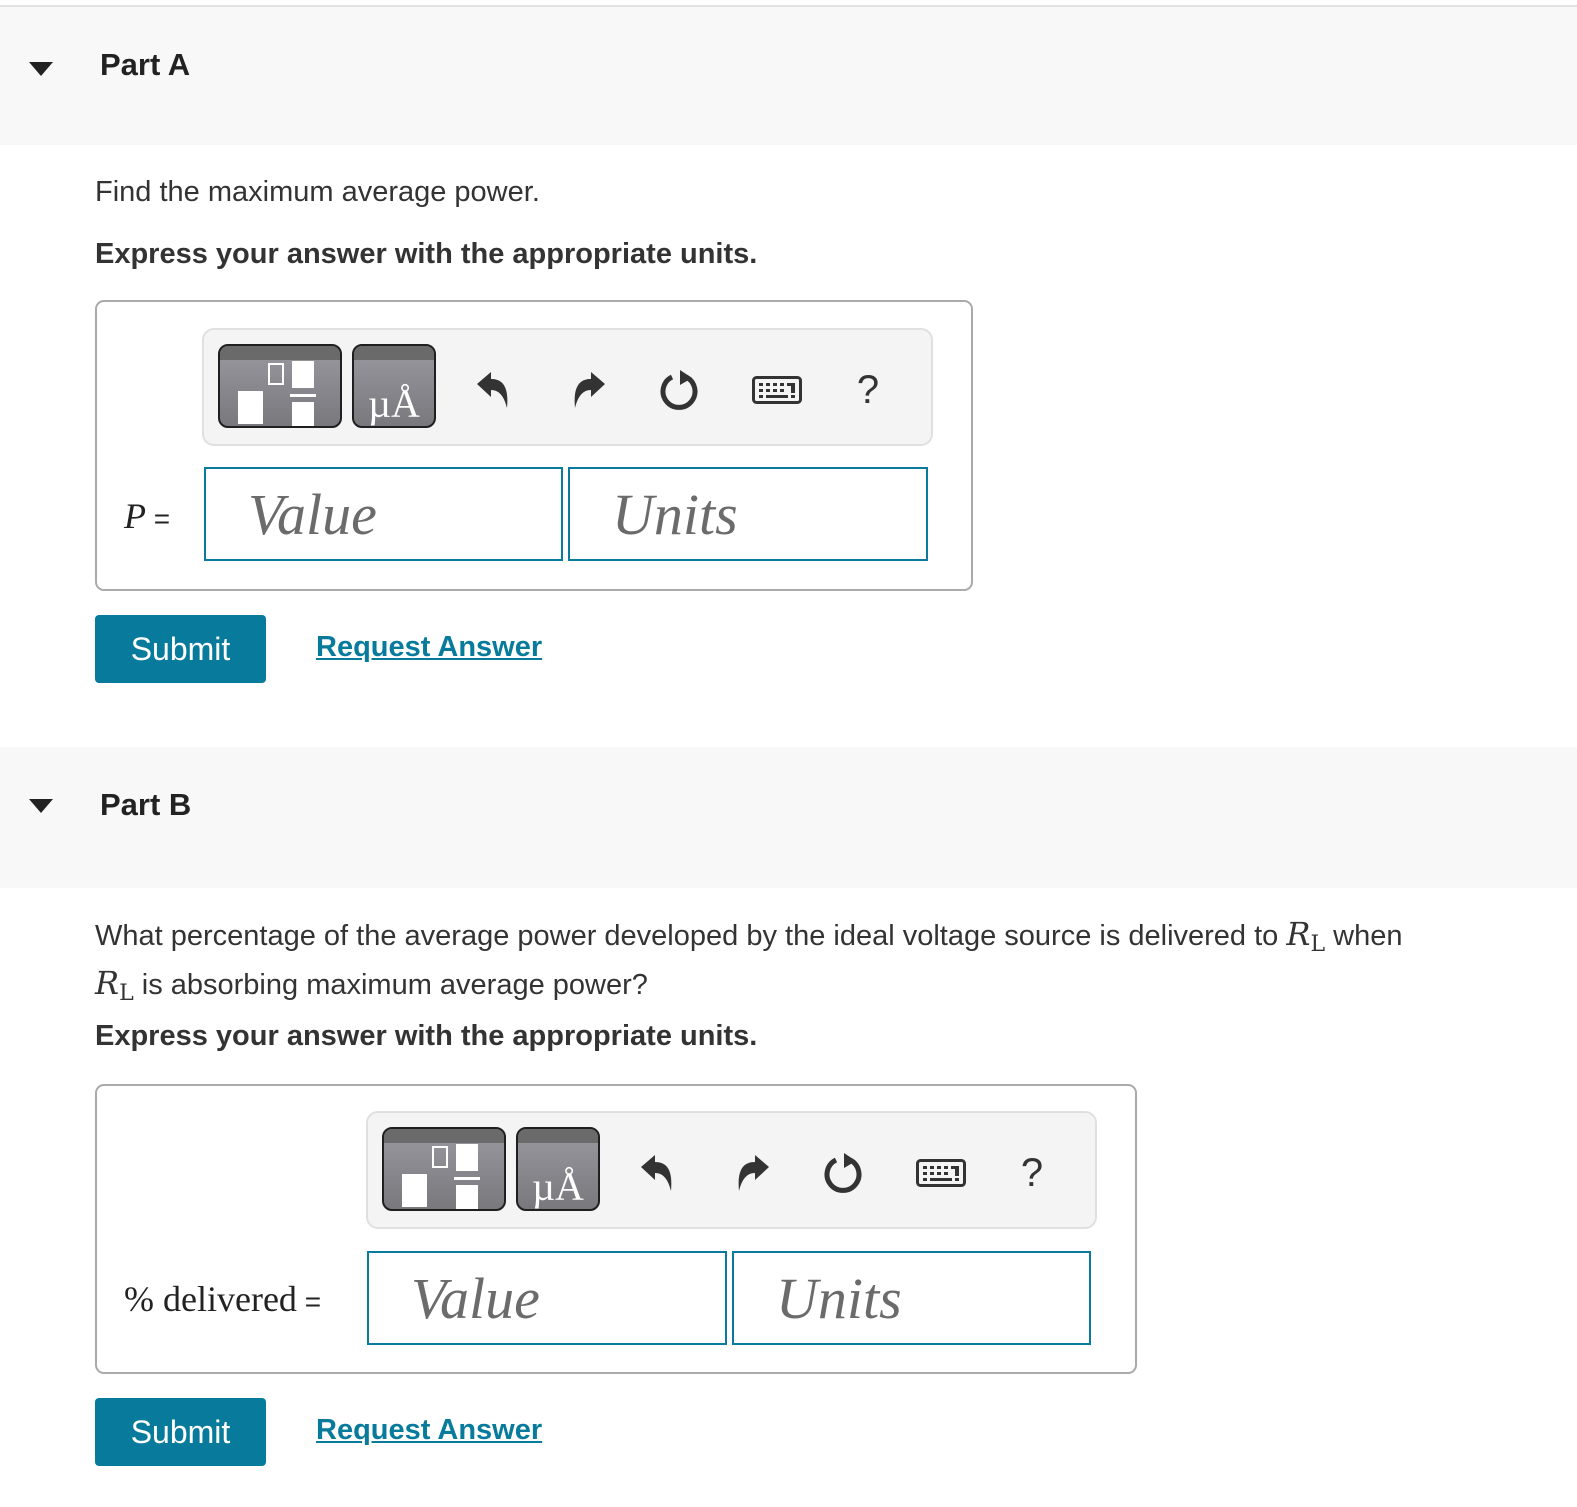 The height and width of the screenshot is (1507, 1577). I want to click on part-a-answer-box: µÅ ? P = Value Units, so click(534, 445).